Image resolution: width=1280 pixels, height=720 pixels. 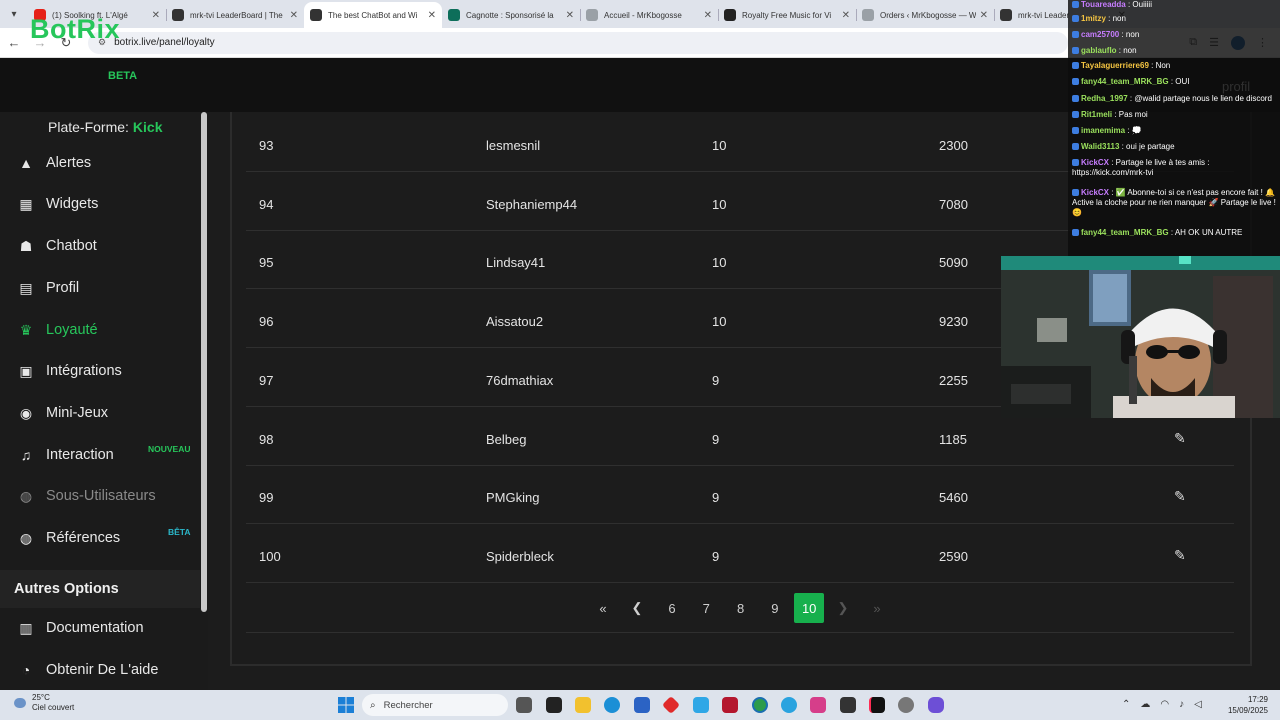 I want to click on page-10-button: 10, so click(x=809, y=608).